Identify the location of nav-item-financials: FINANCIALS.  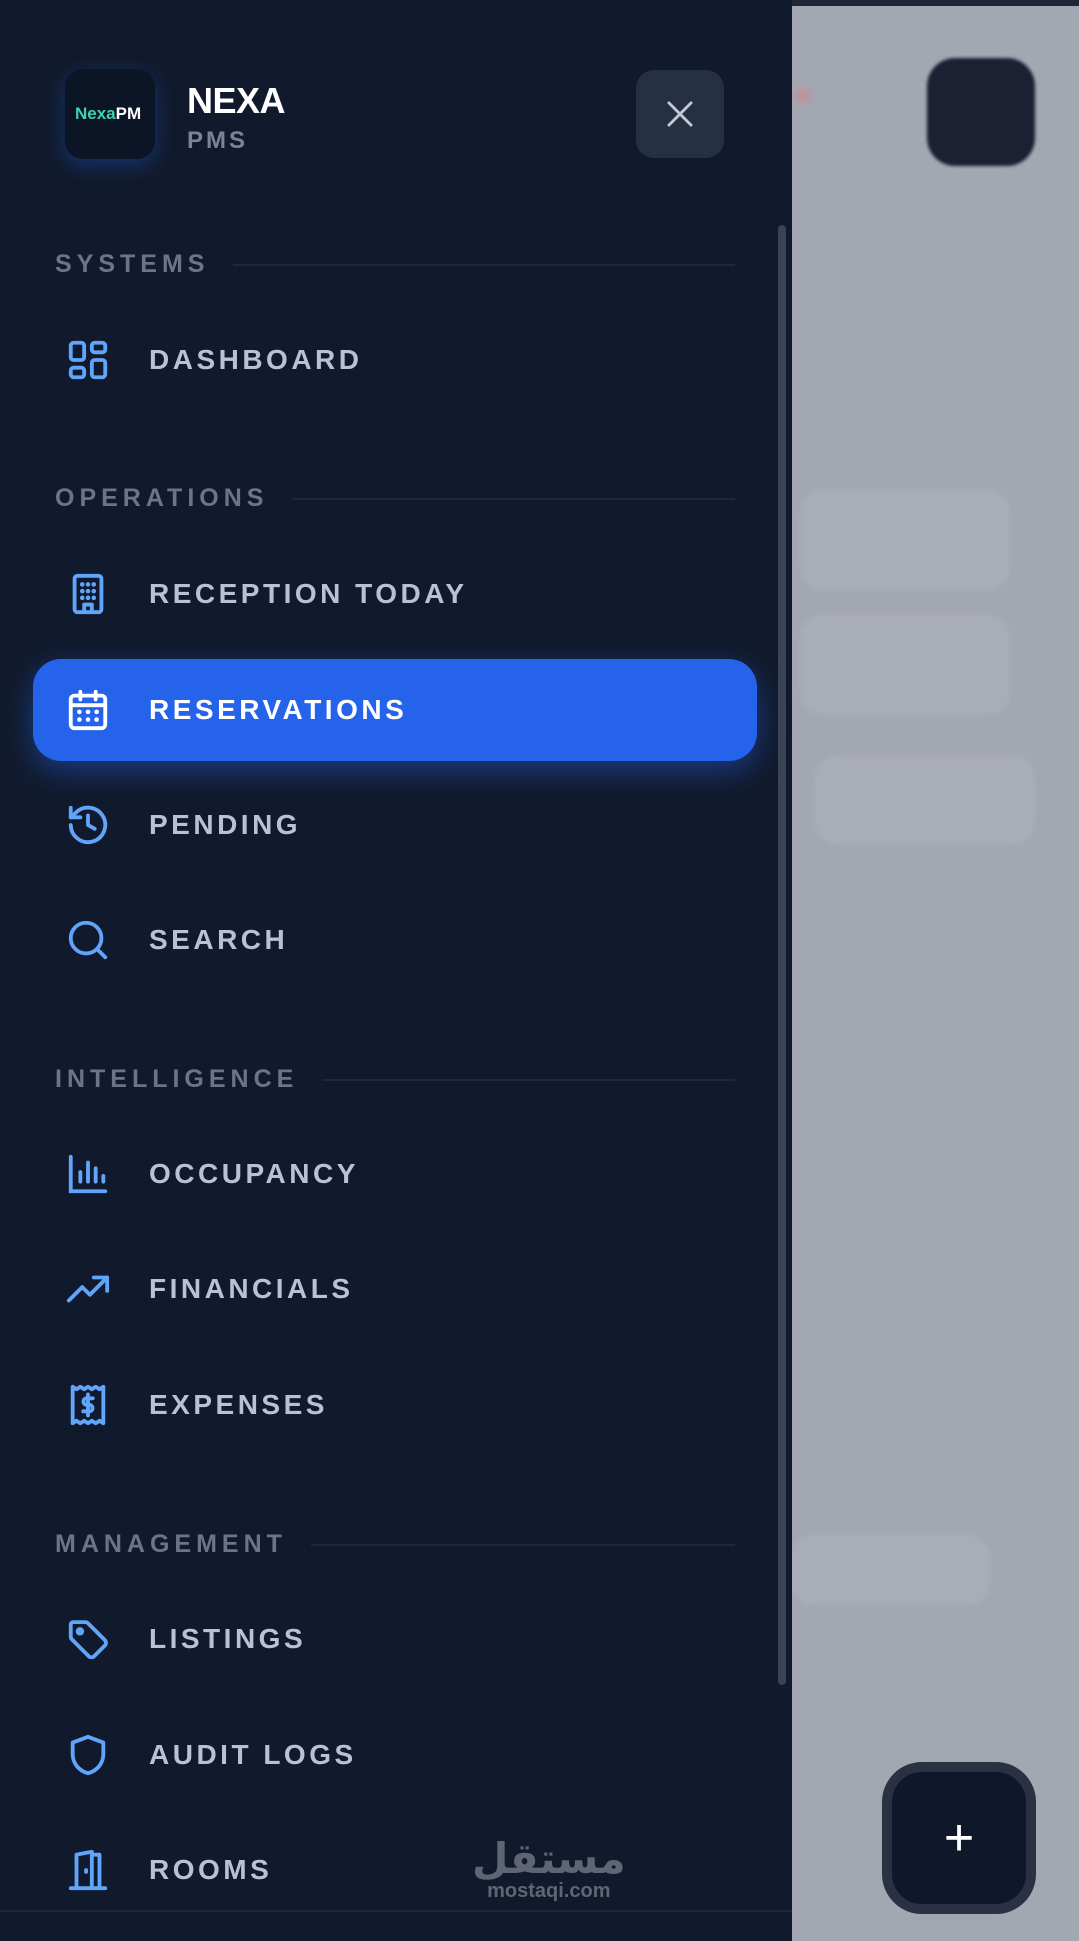
(395, 1289).